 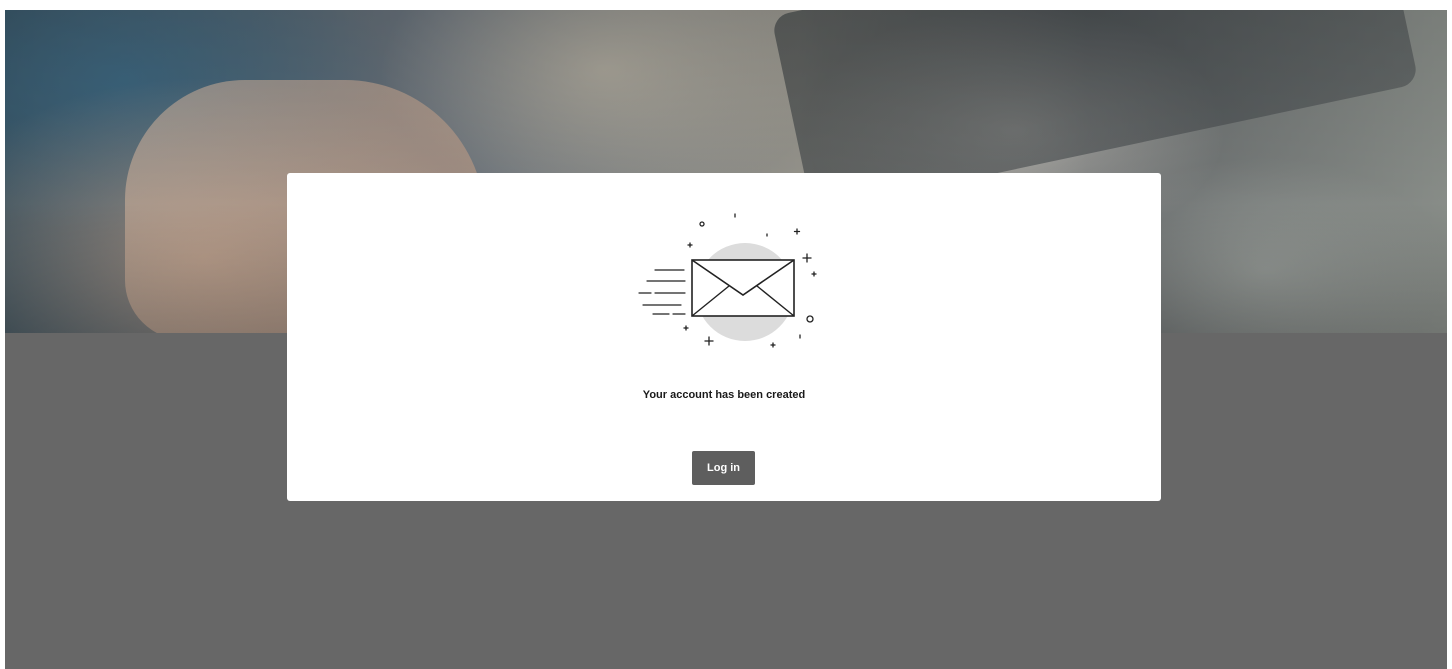 What do you see at coordinates (723, 468) in the screenshot?
I see `login-button: Log in` at bounding box center [723, 468].